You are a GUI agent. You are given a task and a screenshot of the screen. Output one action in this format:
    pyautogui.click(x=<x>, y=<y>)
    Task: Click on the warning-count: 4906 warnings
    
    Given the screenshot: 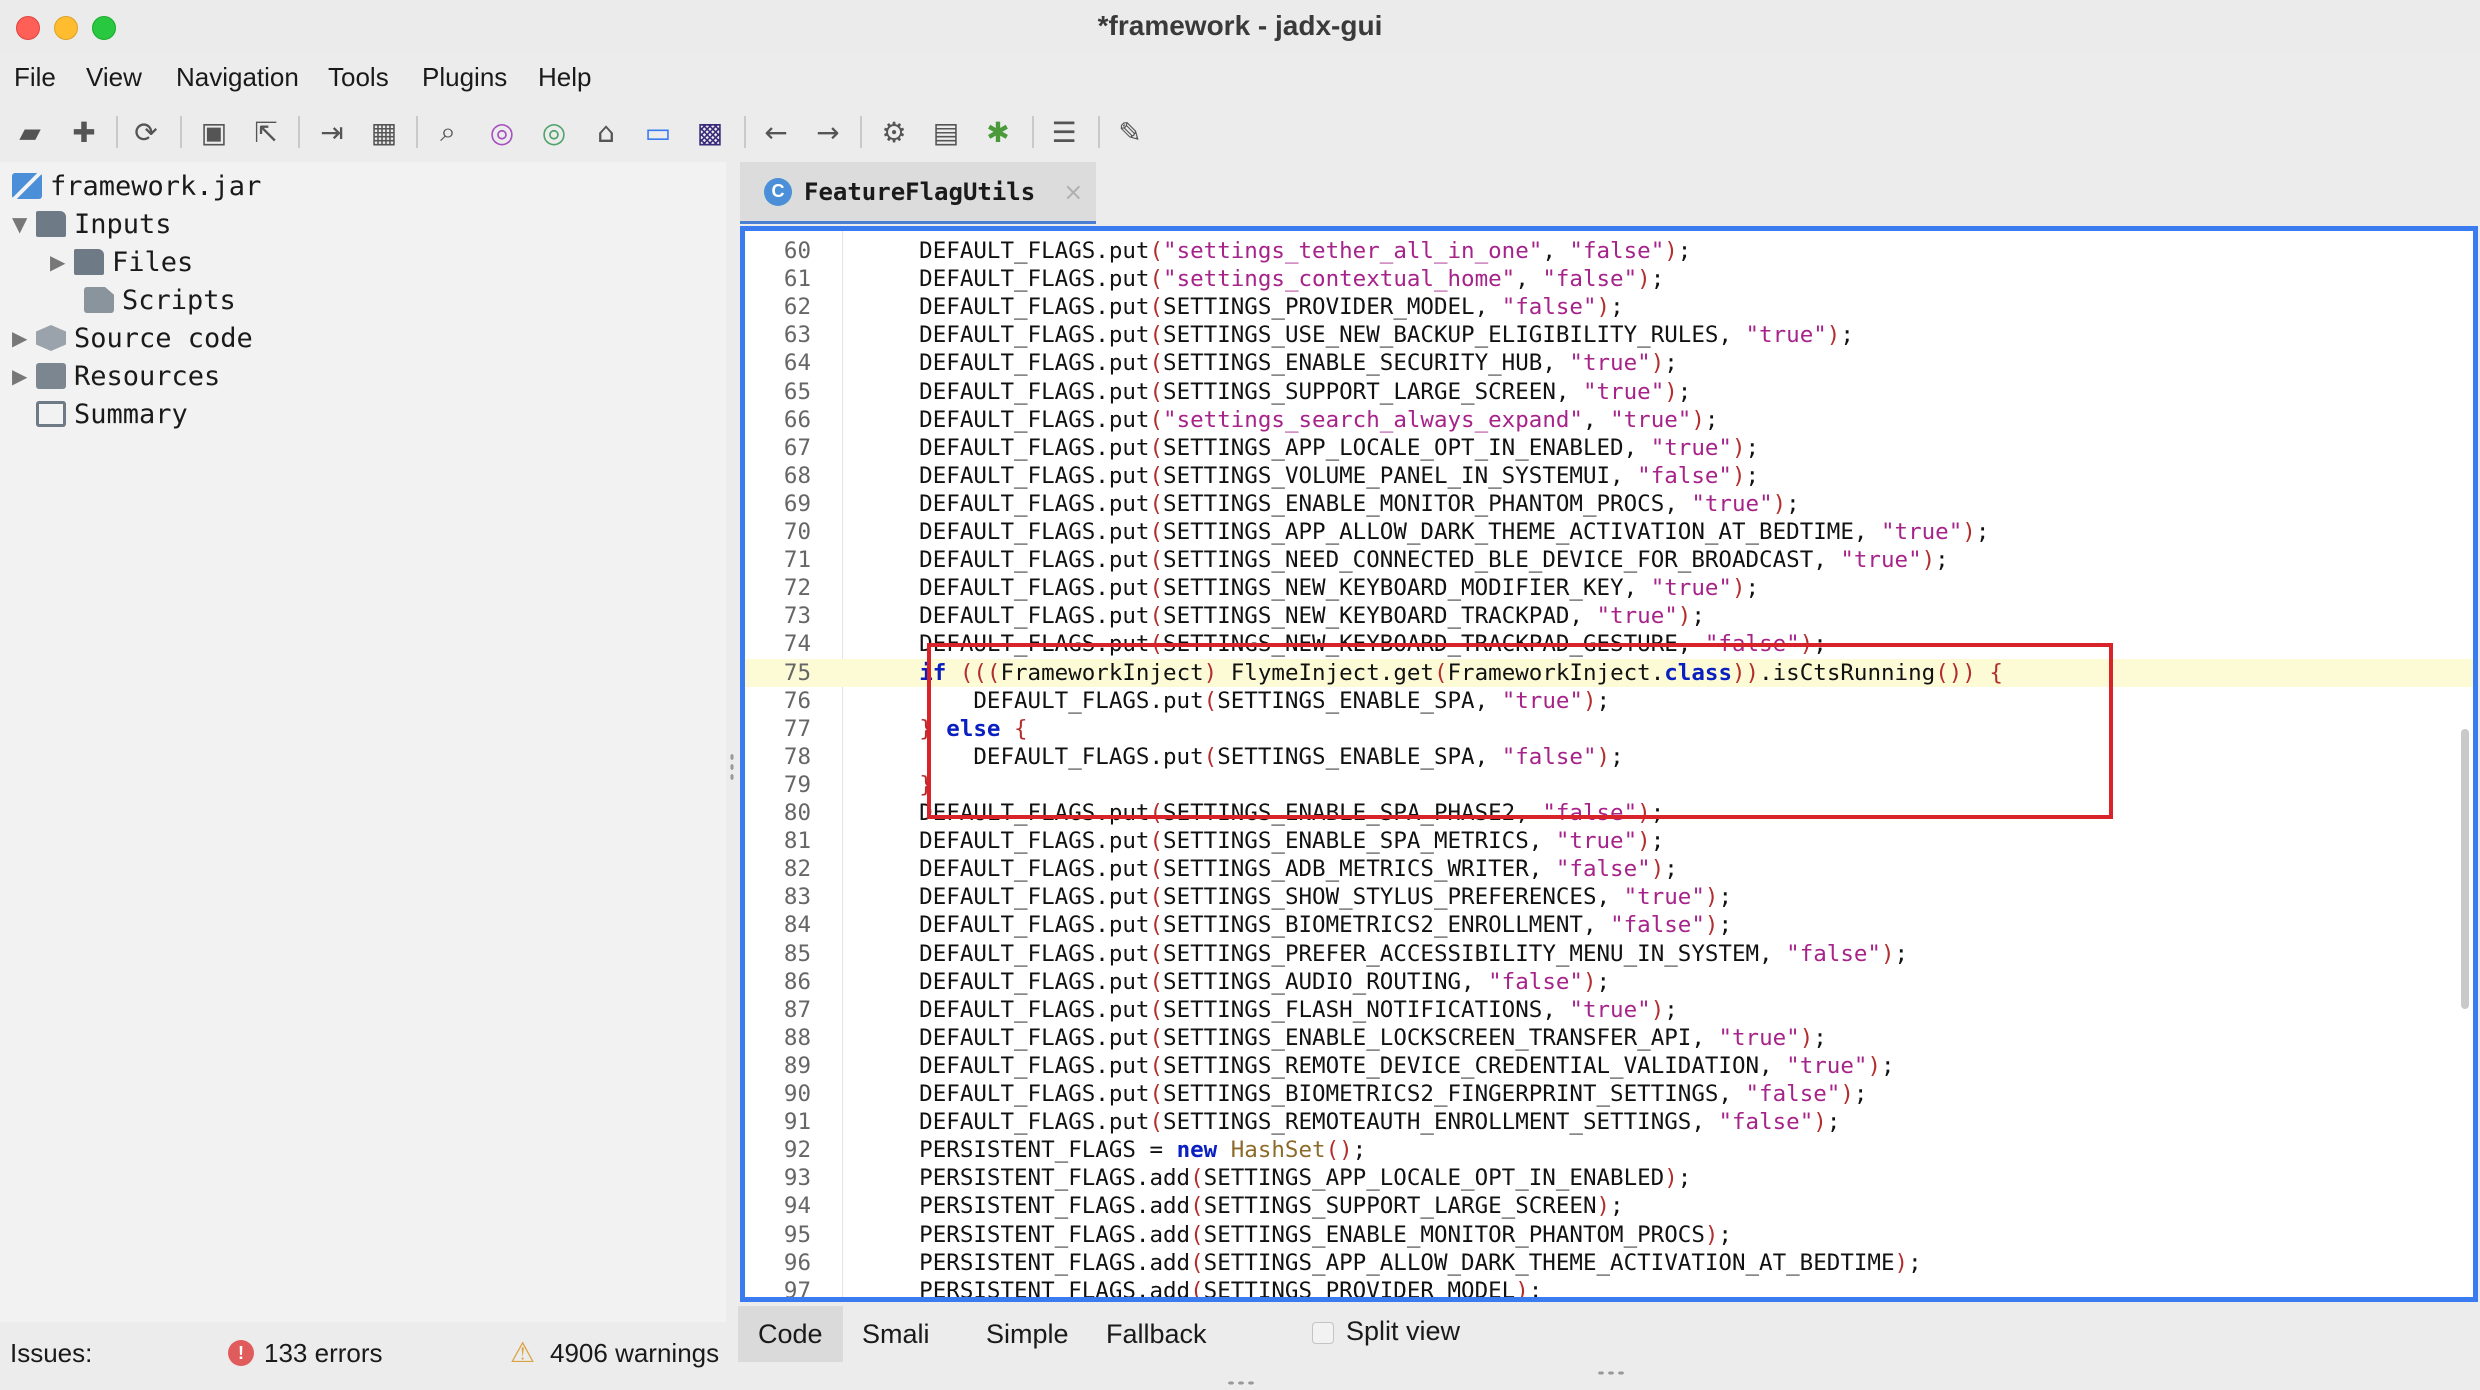 What is the action you would take?
    pyautogui.click(x=634, y=1353)
    